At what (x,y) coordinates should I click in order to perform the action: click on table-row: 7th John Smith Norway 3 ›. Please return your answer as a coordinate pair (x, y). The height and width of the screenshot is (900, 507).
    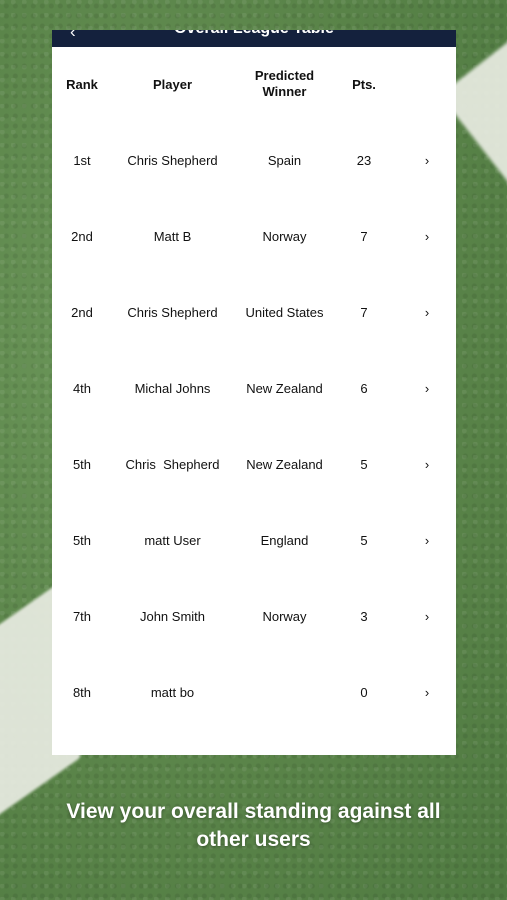
    Looking at the image, I should click on (254, 617).